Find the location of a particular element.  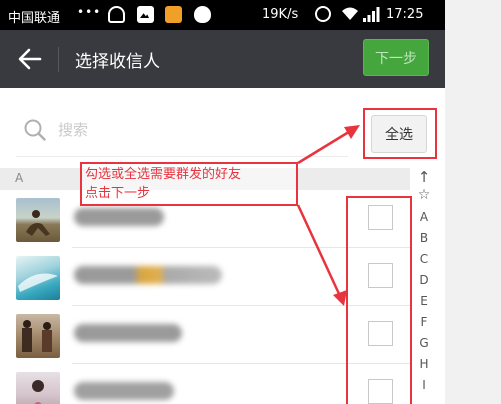

arrow-left-icon is located at coordinates (30, 59).